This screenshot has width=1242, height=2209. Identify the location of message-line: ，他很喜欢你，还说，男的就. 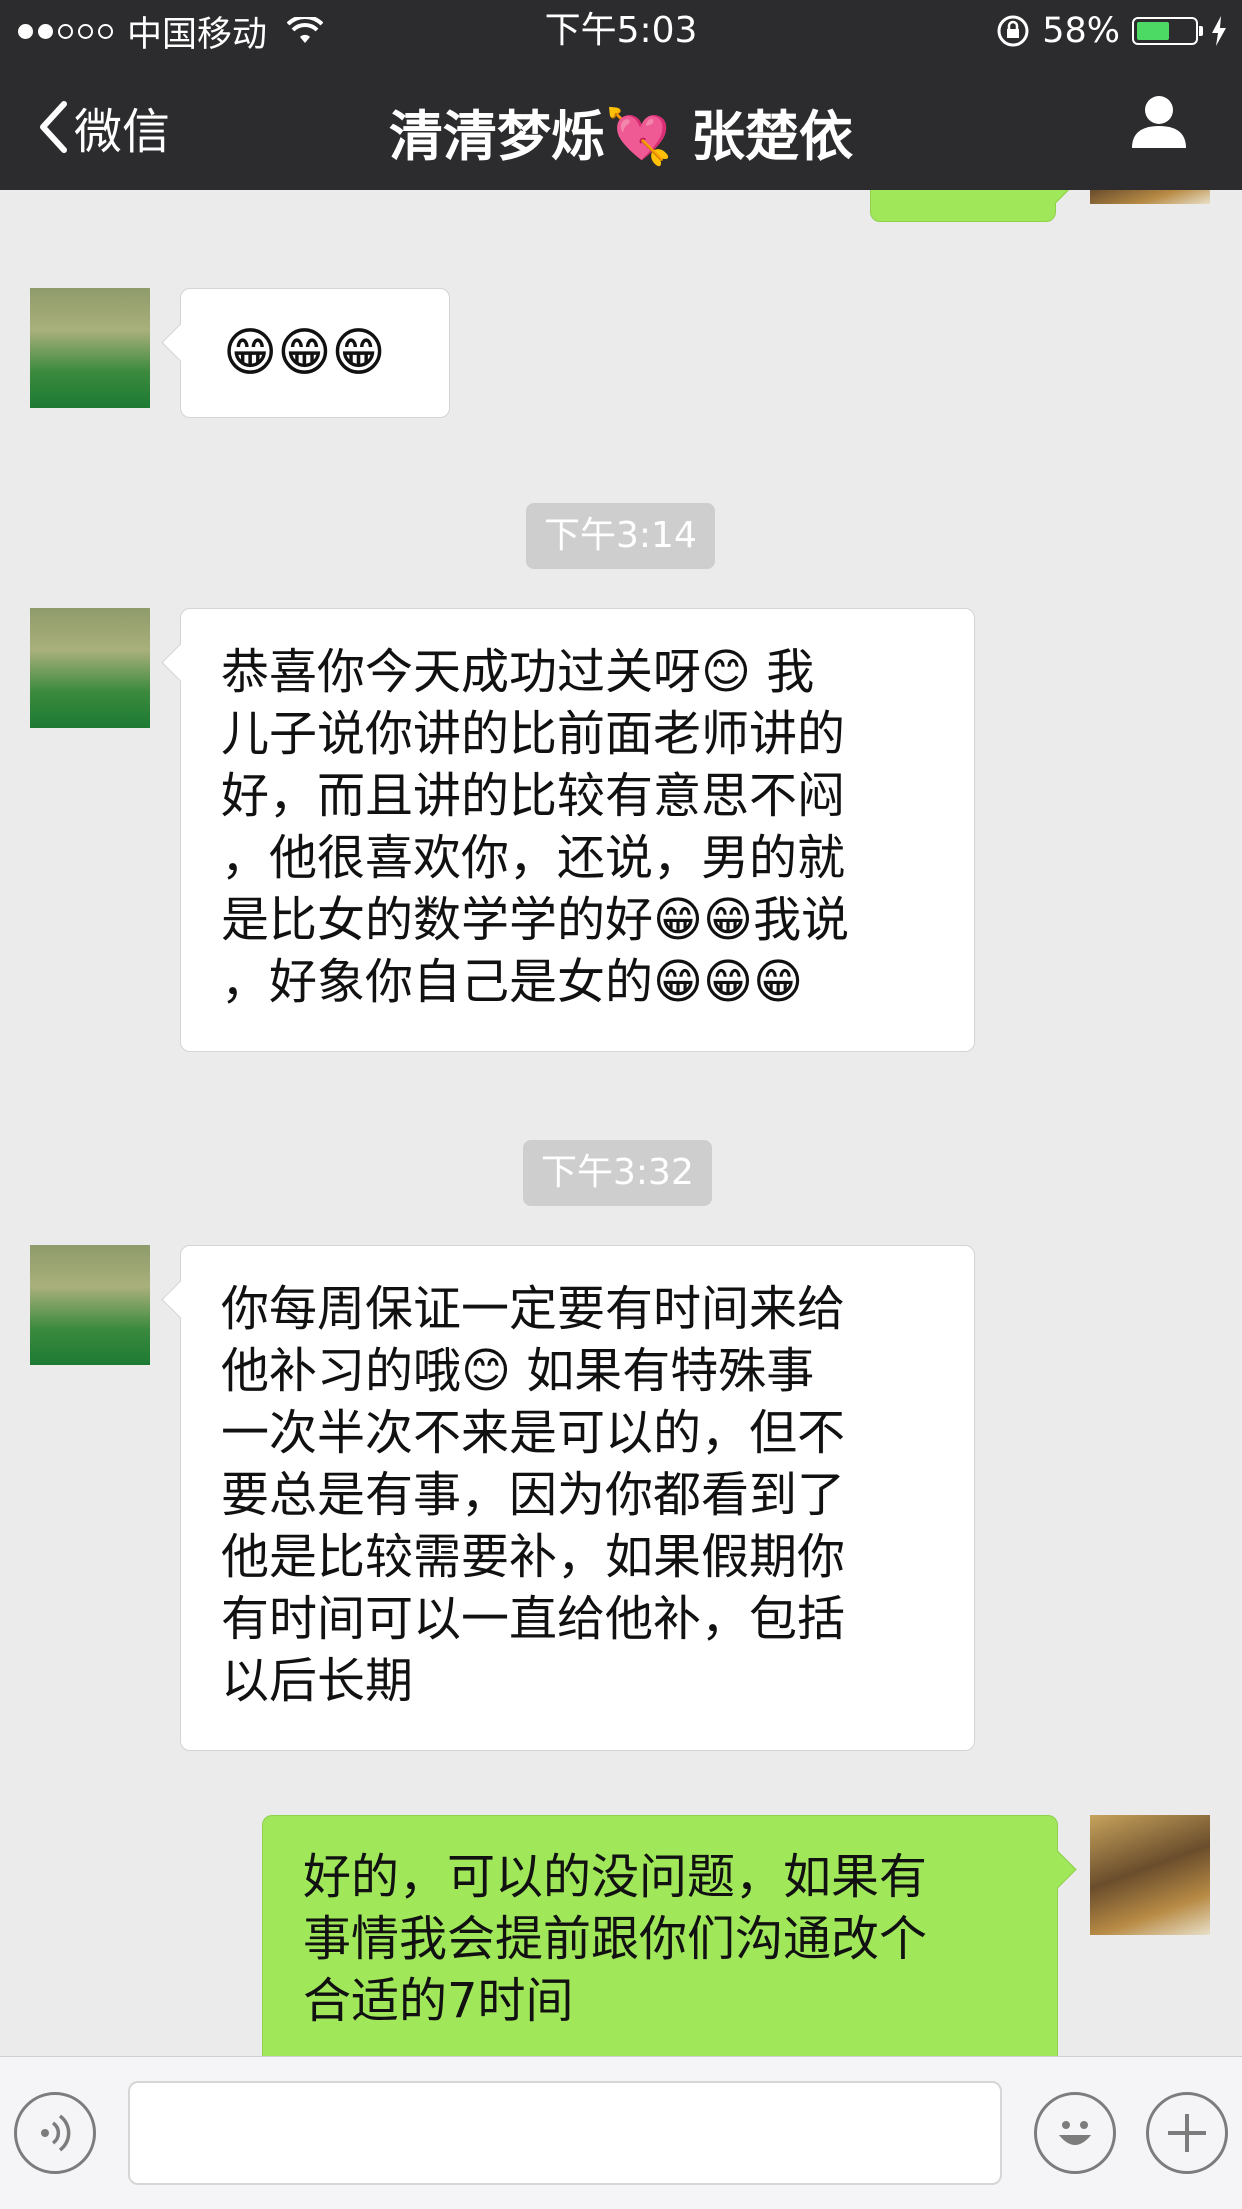
(533, 858).